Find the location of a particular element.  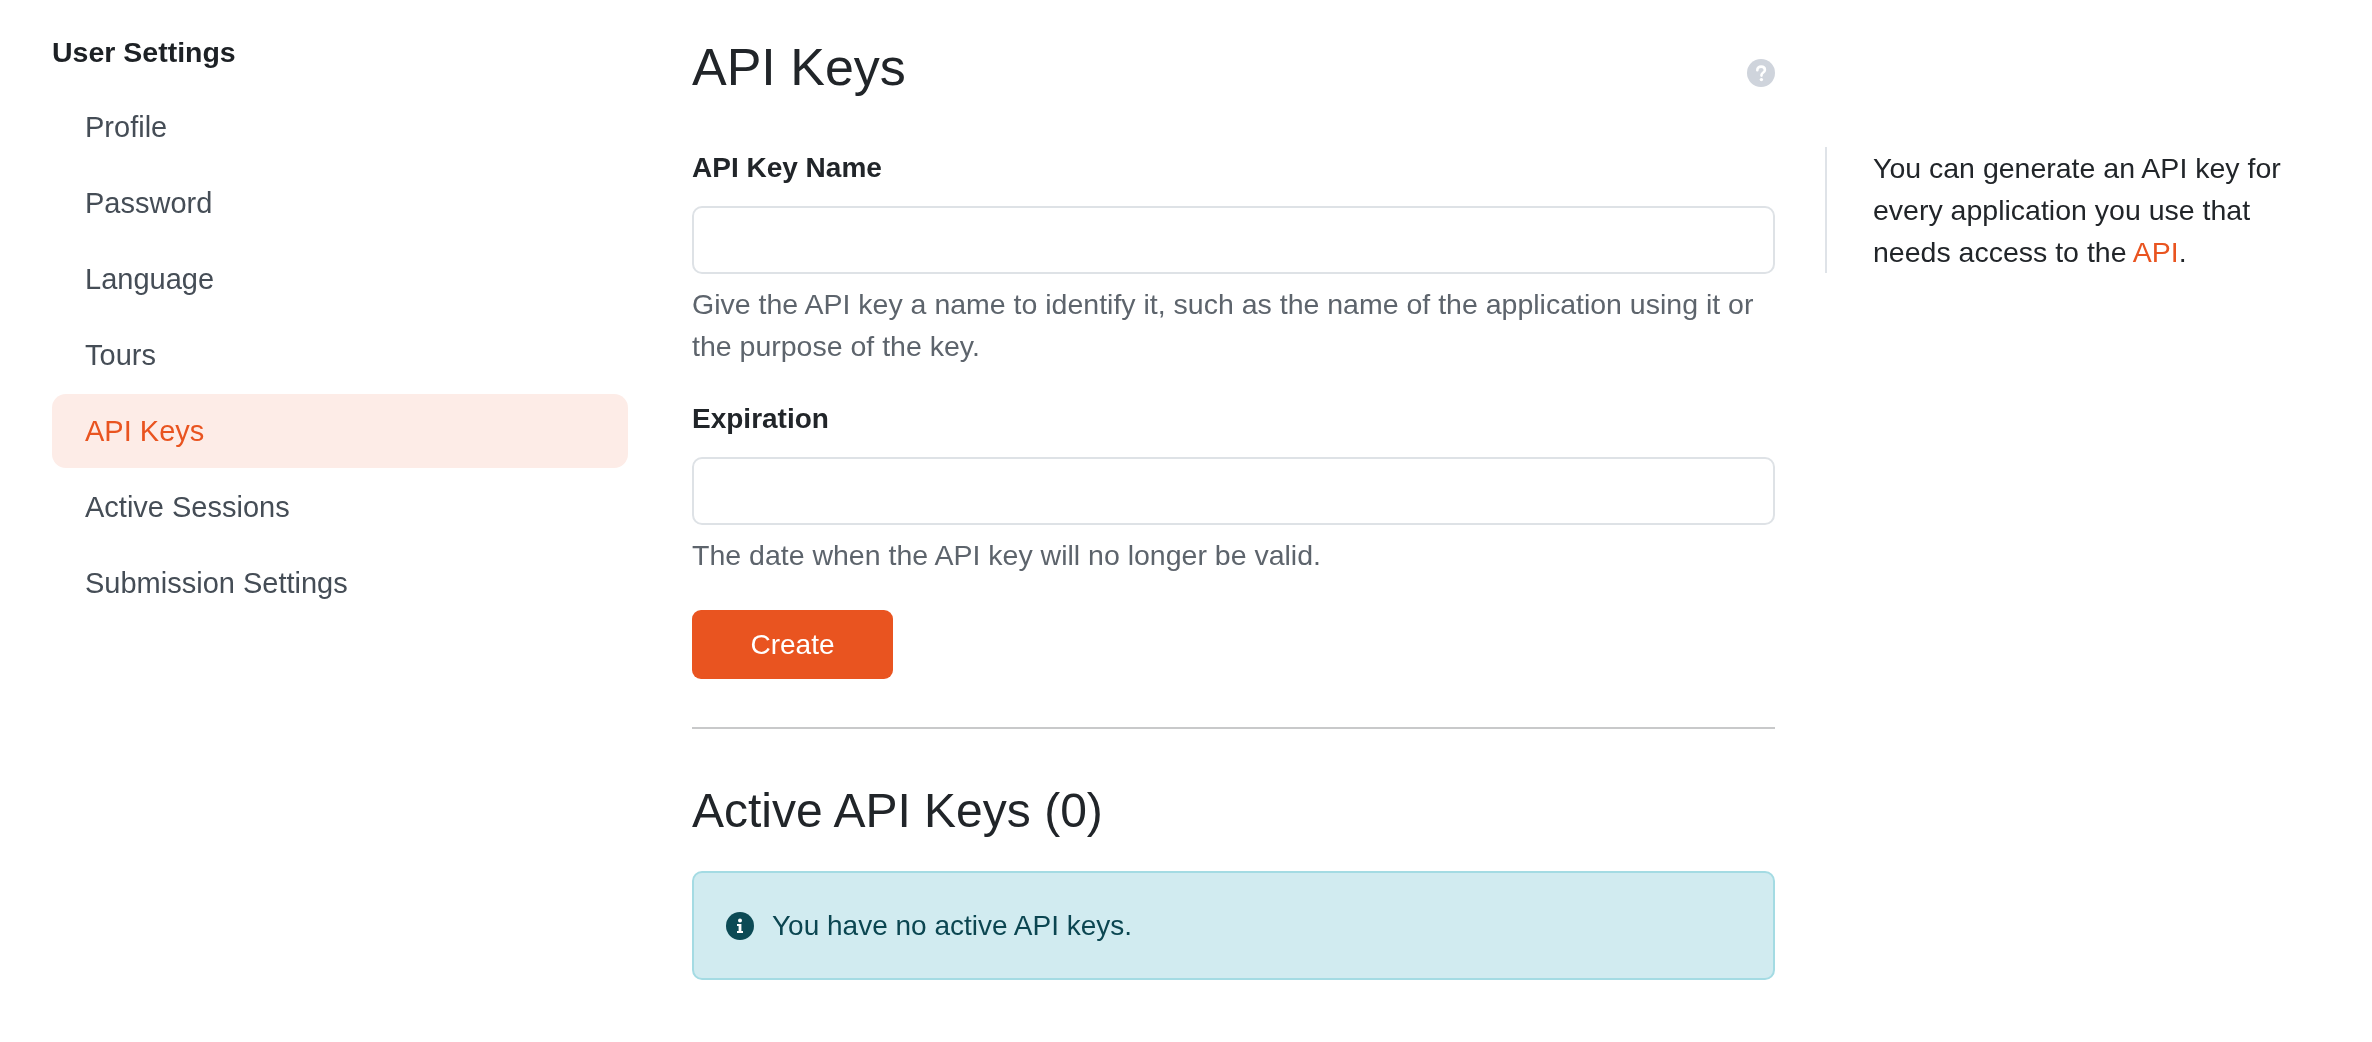

info-text: You can generate an API key for every application you use that needs access to the API. is located at coordinates (2077, 210).